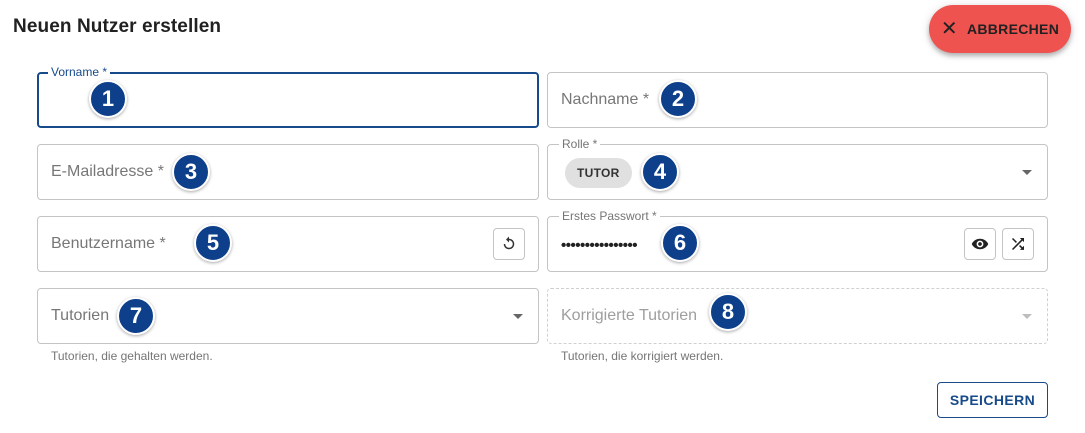 This screenshot has height=433, width=1085. I want to click on firstname-label: Vorname *, so click(79, 72).